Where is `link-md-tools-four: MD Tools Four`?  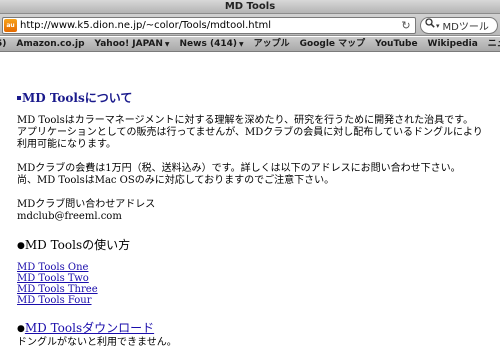
link-md-tools-four: MD Tools Four is located at coordinates (57, 300).